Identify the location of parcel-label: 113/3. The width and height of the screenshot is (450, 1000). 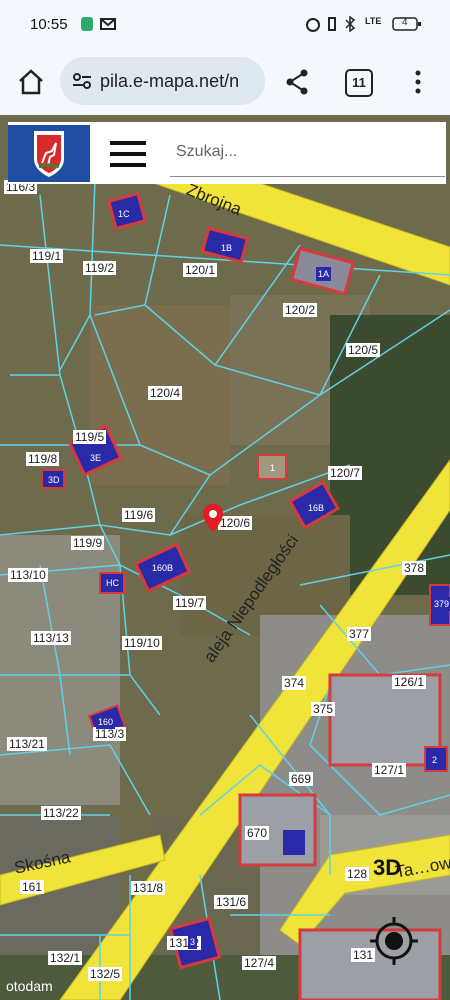
(110, 734).